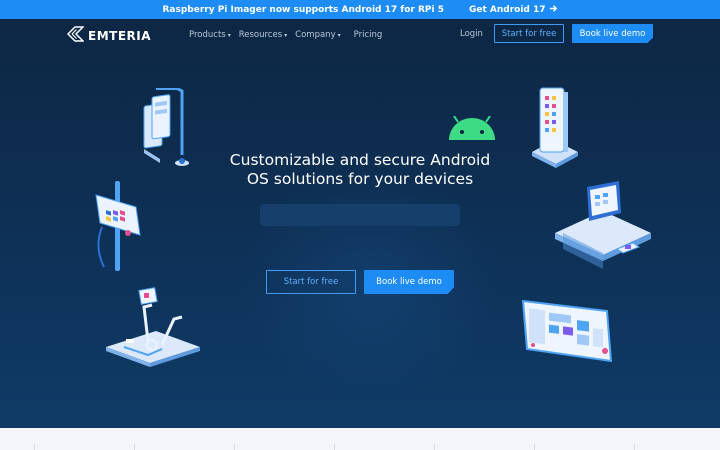 The width and height of the screenshot is (720, 450). I want to click on banner-cta-label: Get Android 17, so click(507, 9).